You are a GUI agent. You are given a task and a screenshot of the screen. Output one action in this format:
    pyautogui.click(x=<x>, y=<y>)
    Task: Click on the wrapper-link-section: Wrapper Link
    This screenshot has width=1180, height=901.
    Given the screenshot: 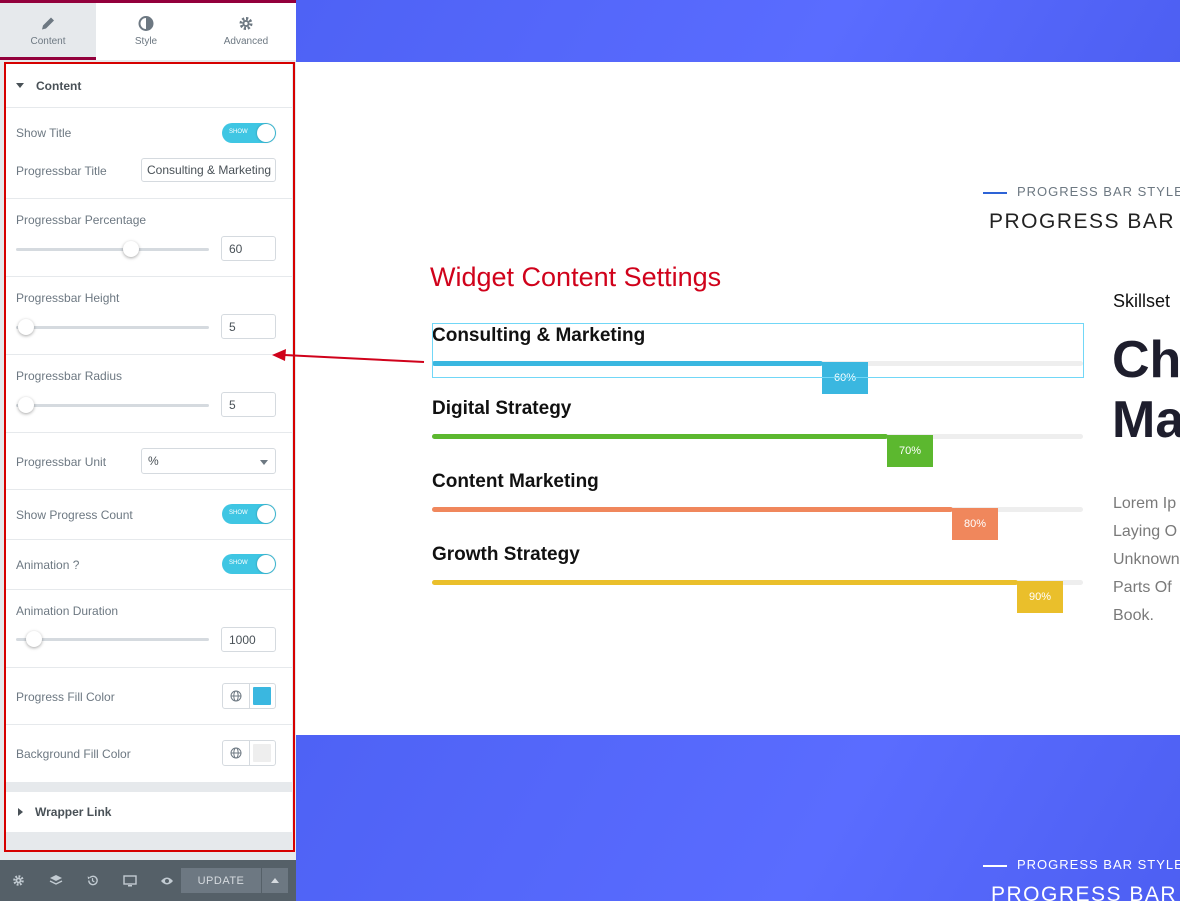 What is the action you would take?
    pyautogui.click(x=149, y=812)
    